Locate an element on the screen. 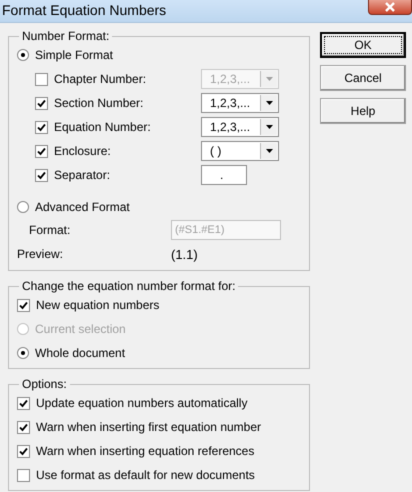 Image resolution: width=412 pixels, height=492 pixels. field-label: Equation Number: is located at coordinates (103, 127).